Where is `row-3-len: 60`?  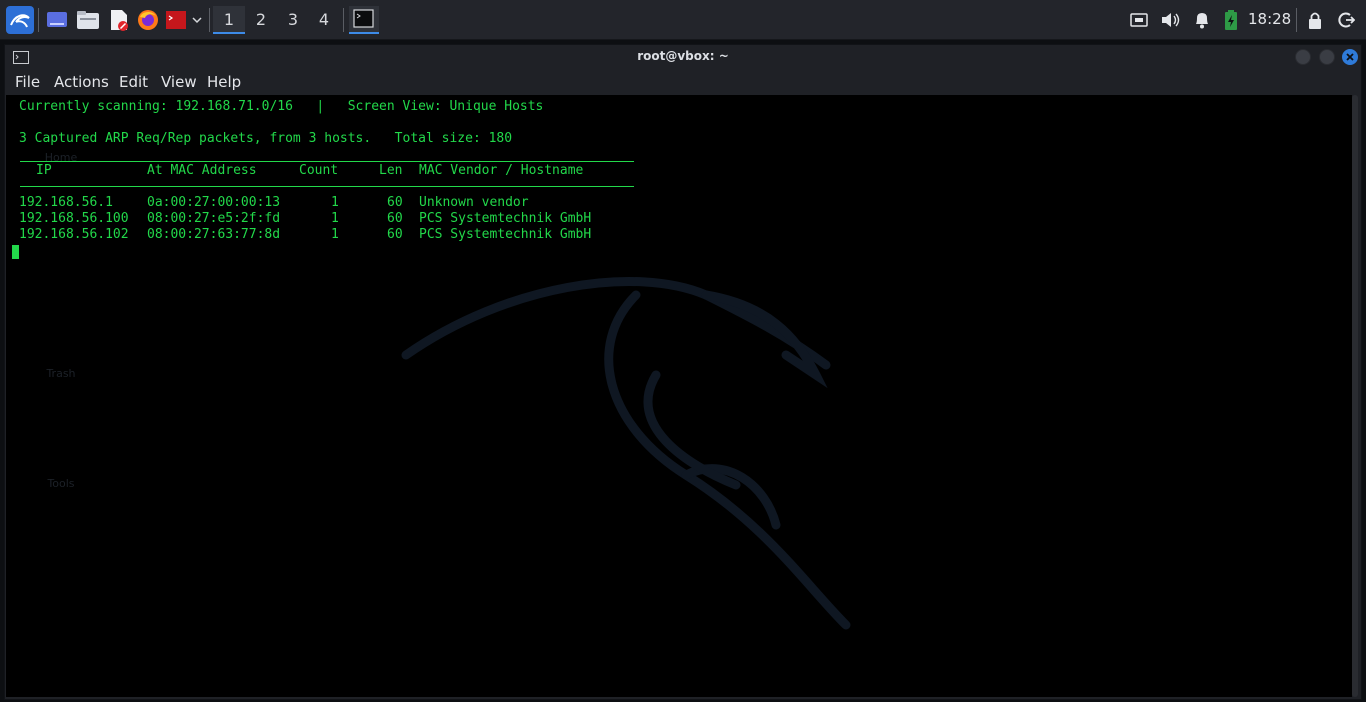 row-3-len: 60 is located at coordinates (395, 234).